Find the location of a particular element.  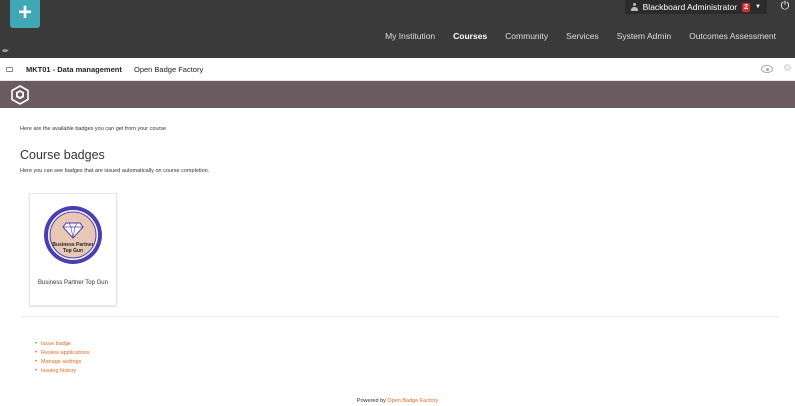

chevron-down-icon: ▼ is located at coordinates (758, 7).